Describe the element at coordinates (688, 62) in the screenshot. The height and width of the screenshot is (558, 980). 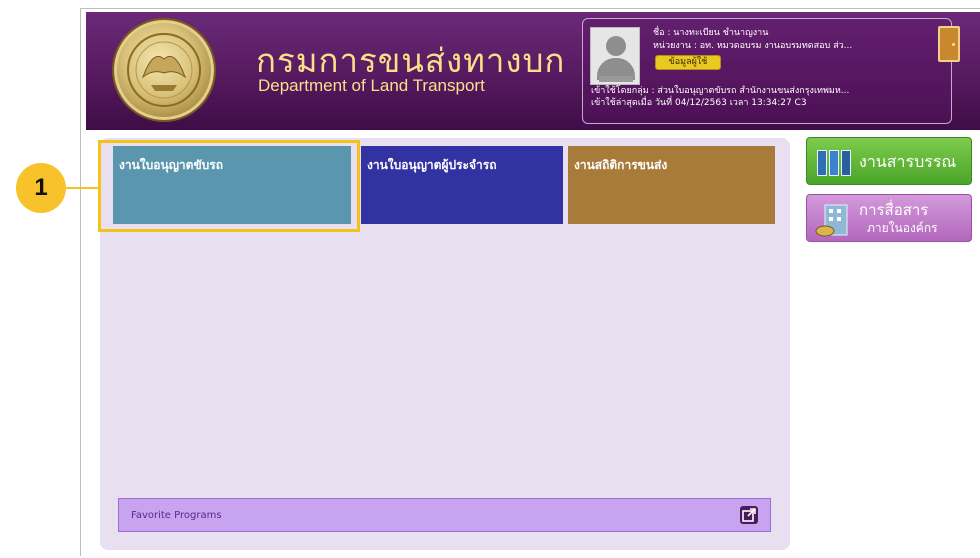
I see `user-info-button: ข้อมูลผู้ใช้` at that location.